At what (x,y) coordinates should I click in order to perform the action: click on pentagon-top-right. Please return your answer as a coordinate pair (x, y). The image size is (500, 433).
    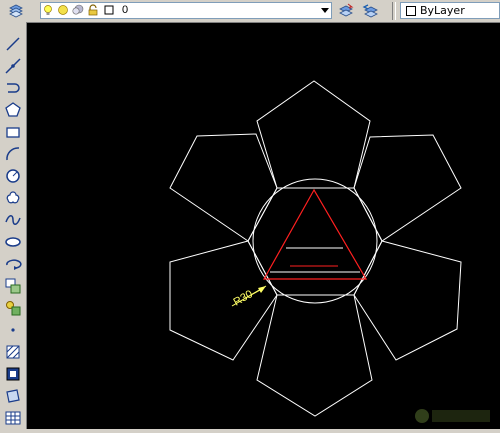
    Looking at the image, I should click on (407, 188).